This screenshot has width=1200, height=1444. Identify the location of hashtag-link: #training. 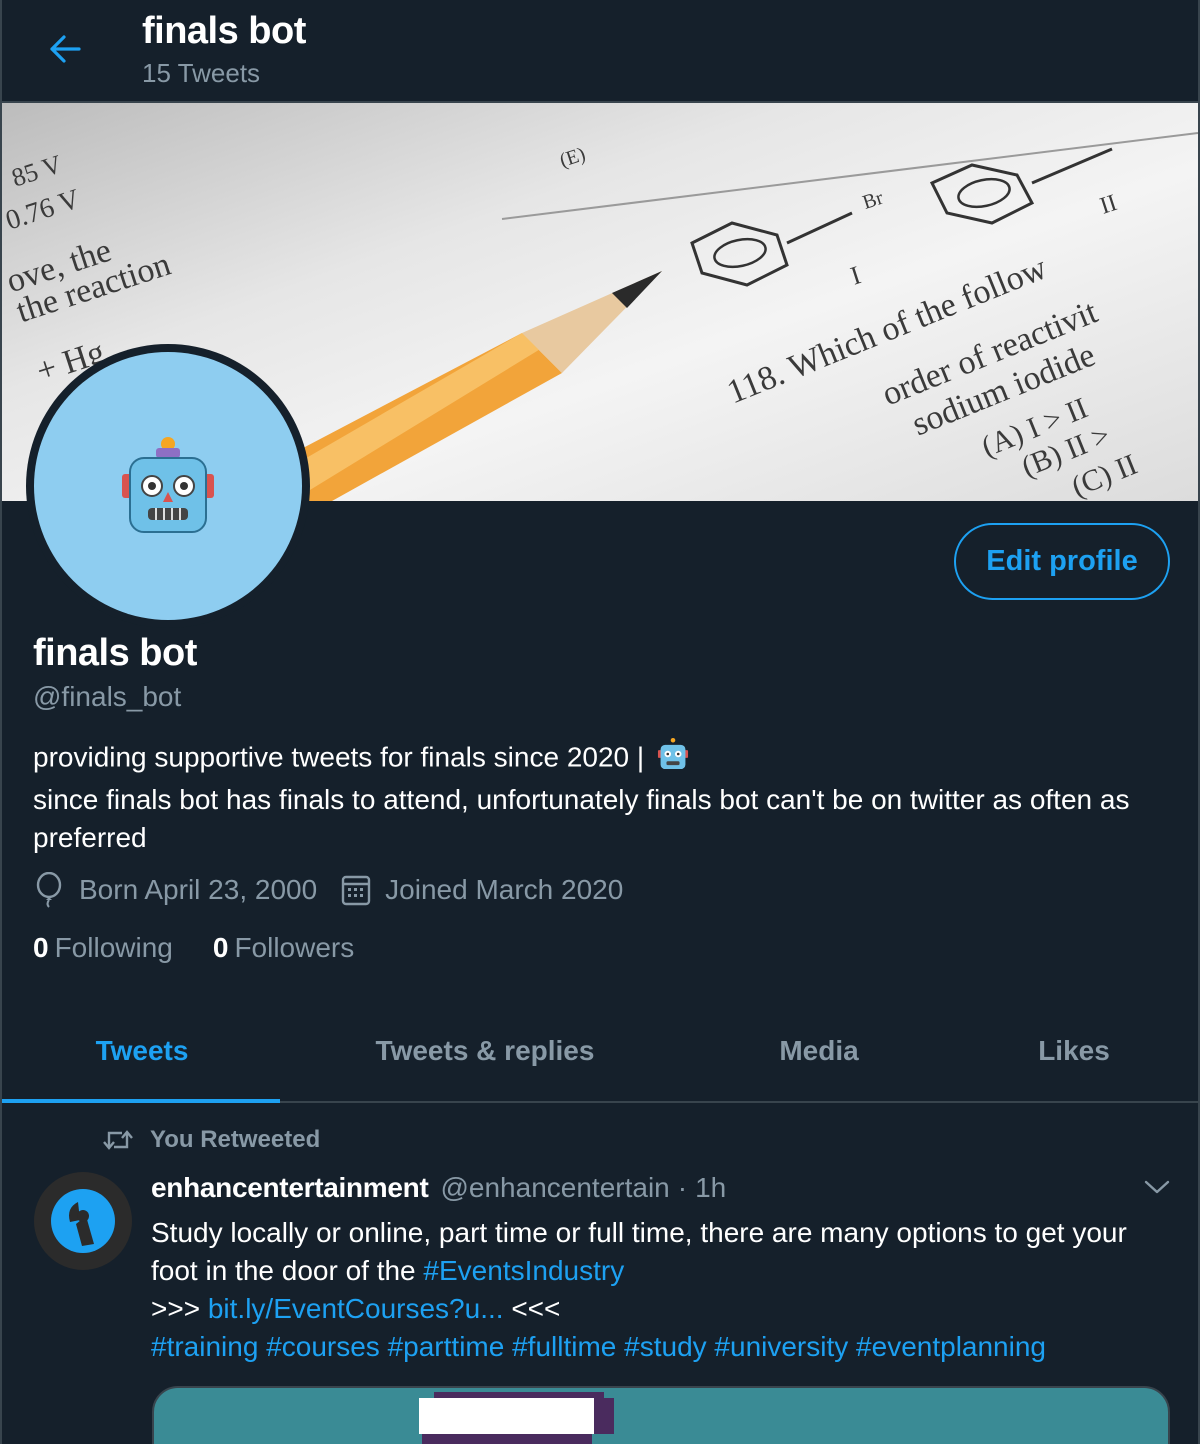
(204, 1346).